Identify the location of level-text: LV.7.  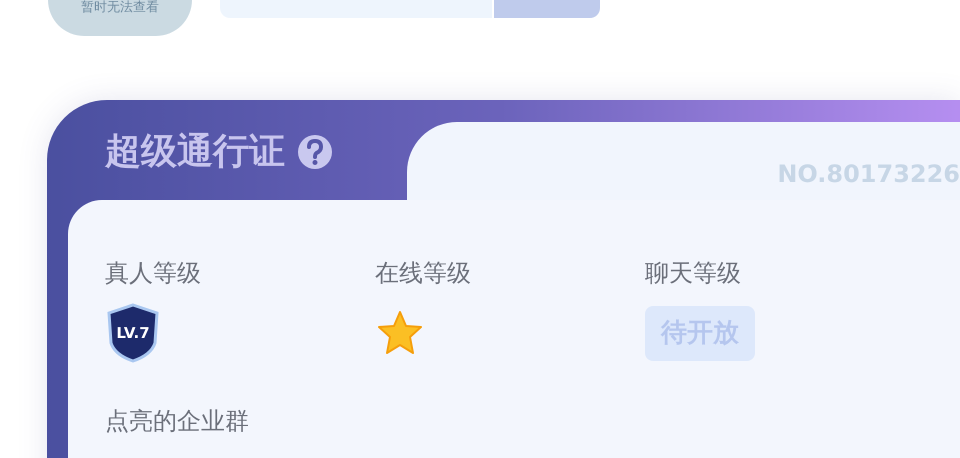
(133, 333).